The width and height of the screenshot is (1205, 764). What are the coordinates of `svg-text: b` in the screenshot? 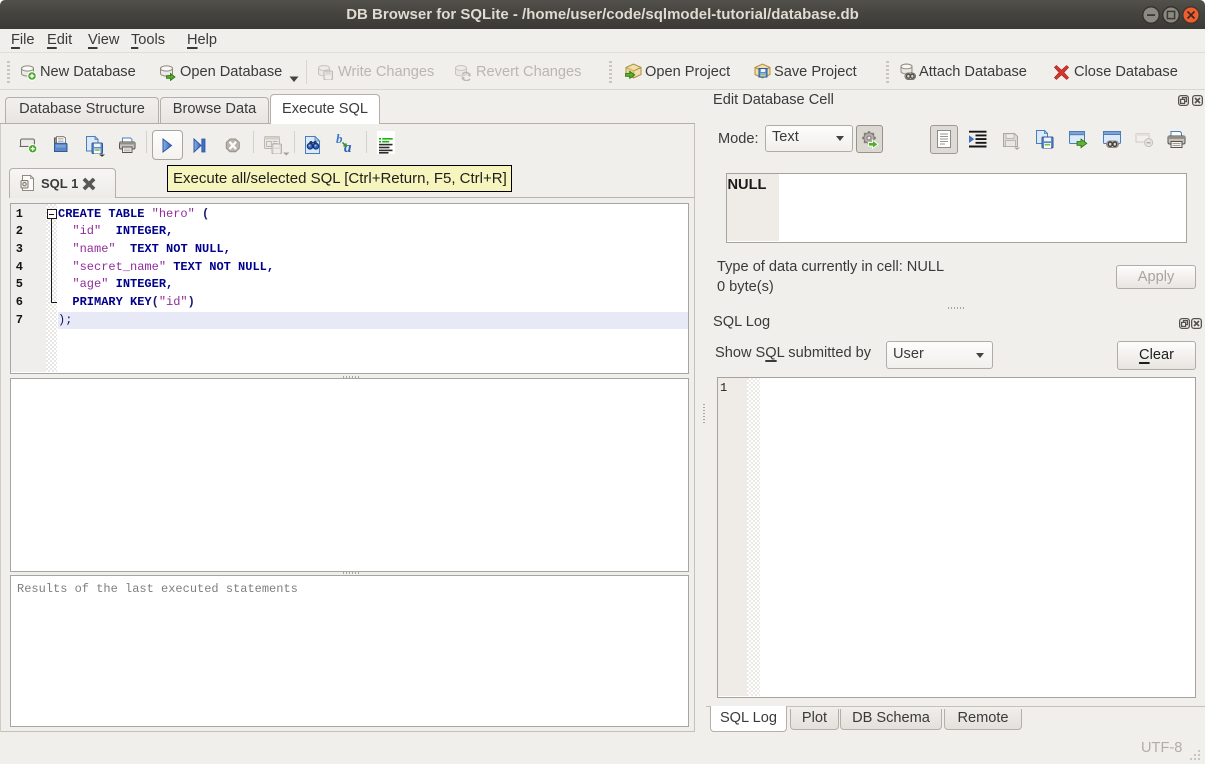 It's located at (339, 139).